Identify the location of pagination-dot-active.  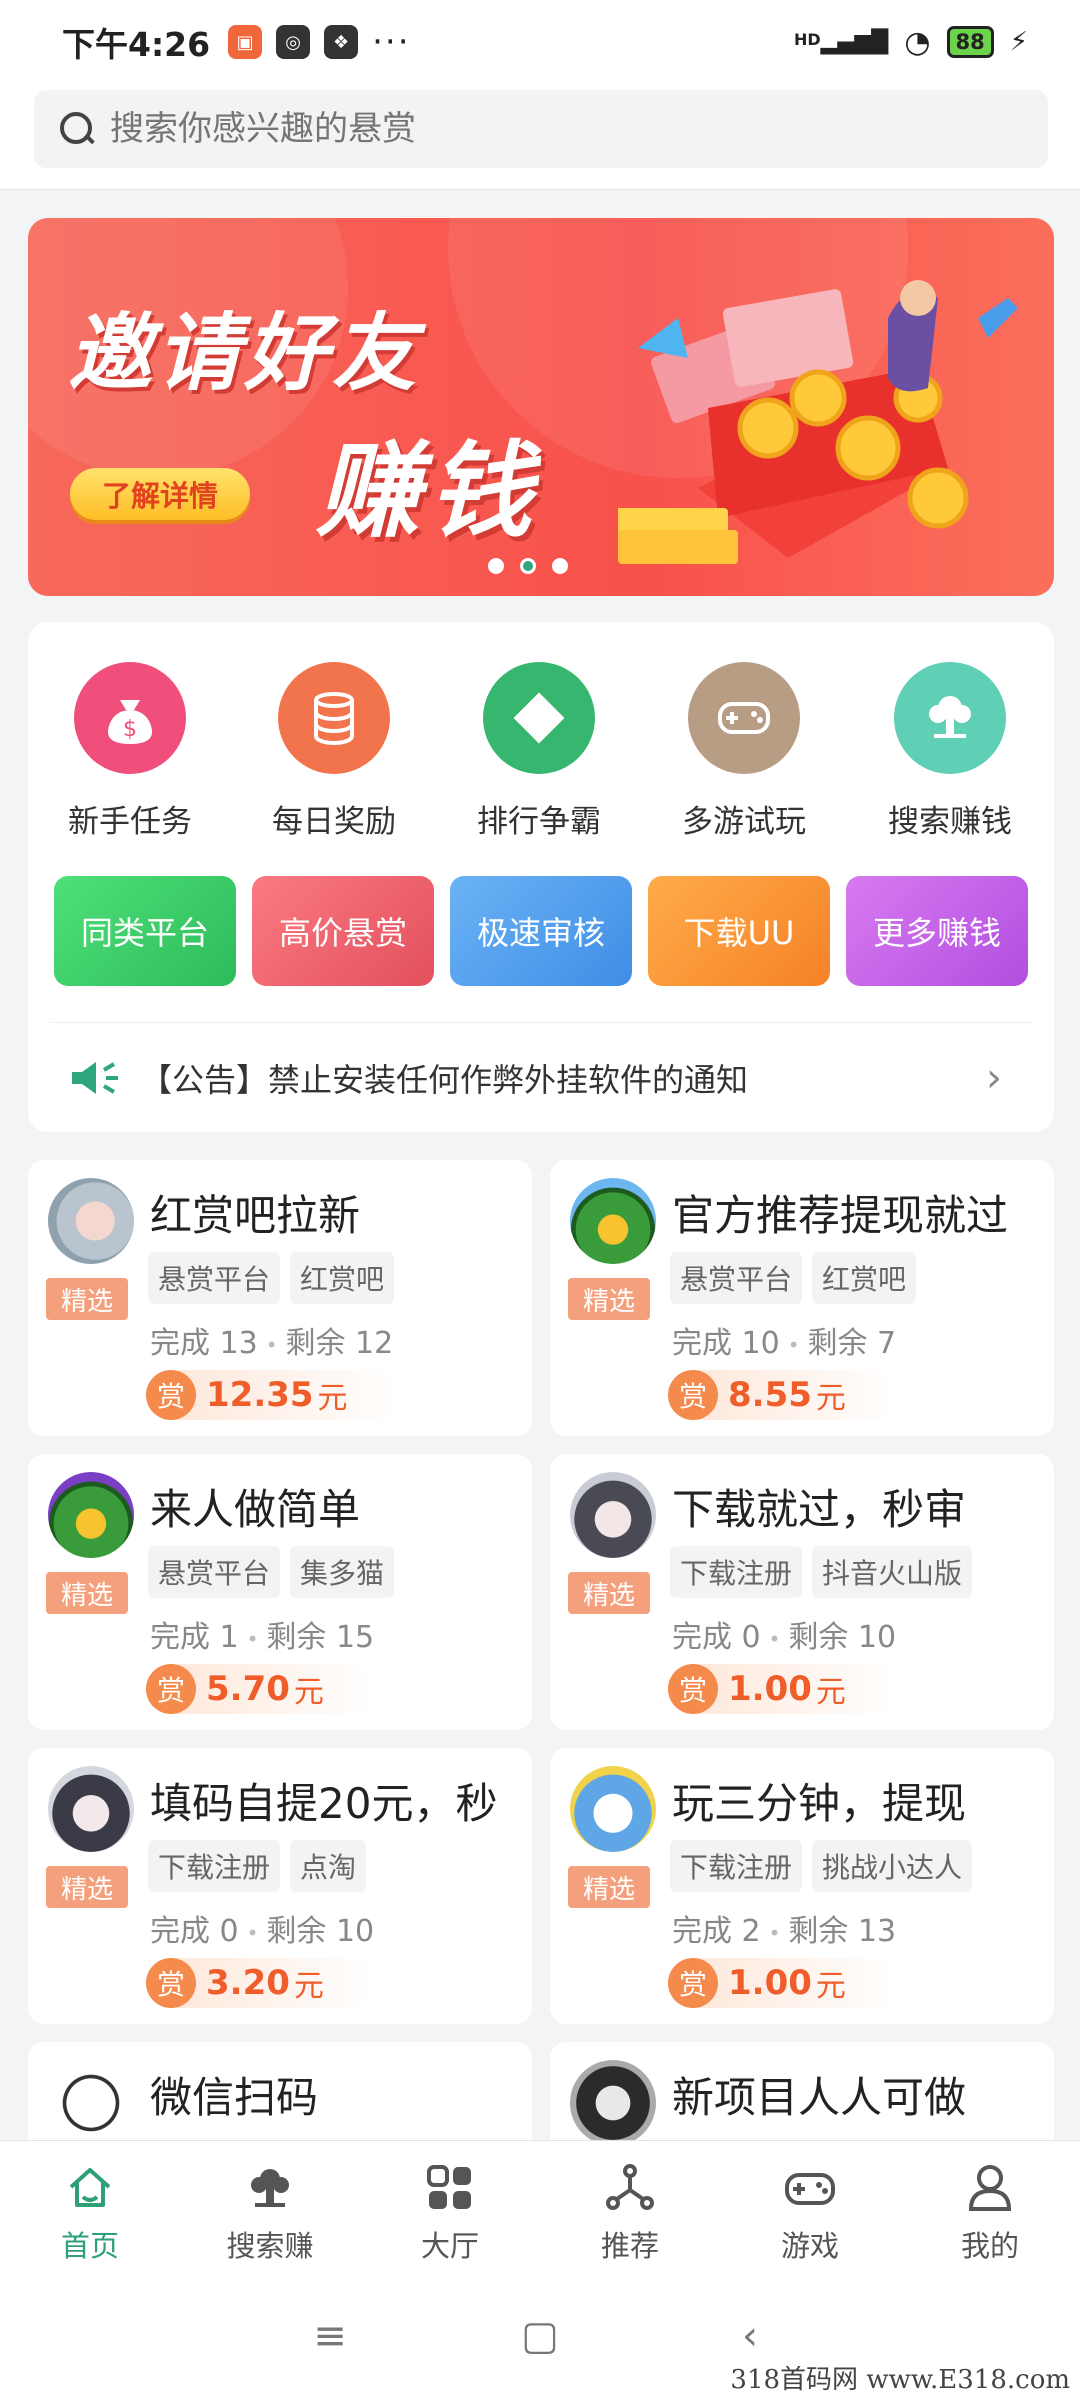
(528, 566).